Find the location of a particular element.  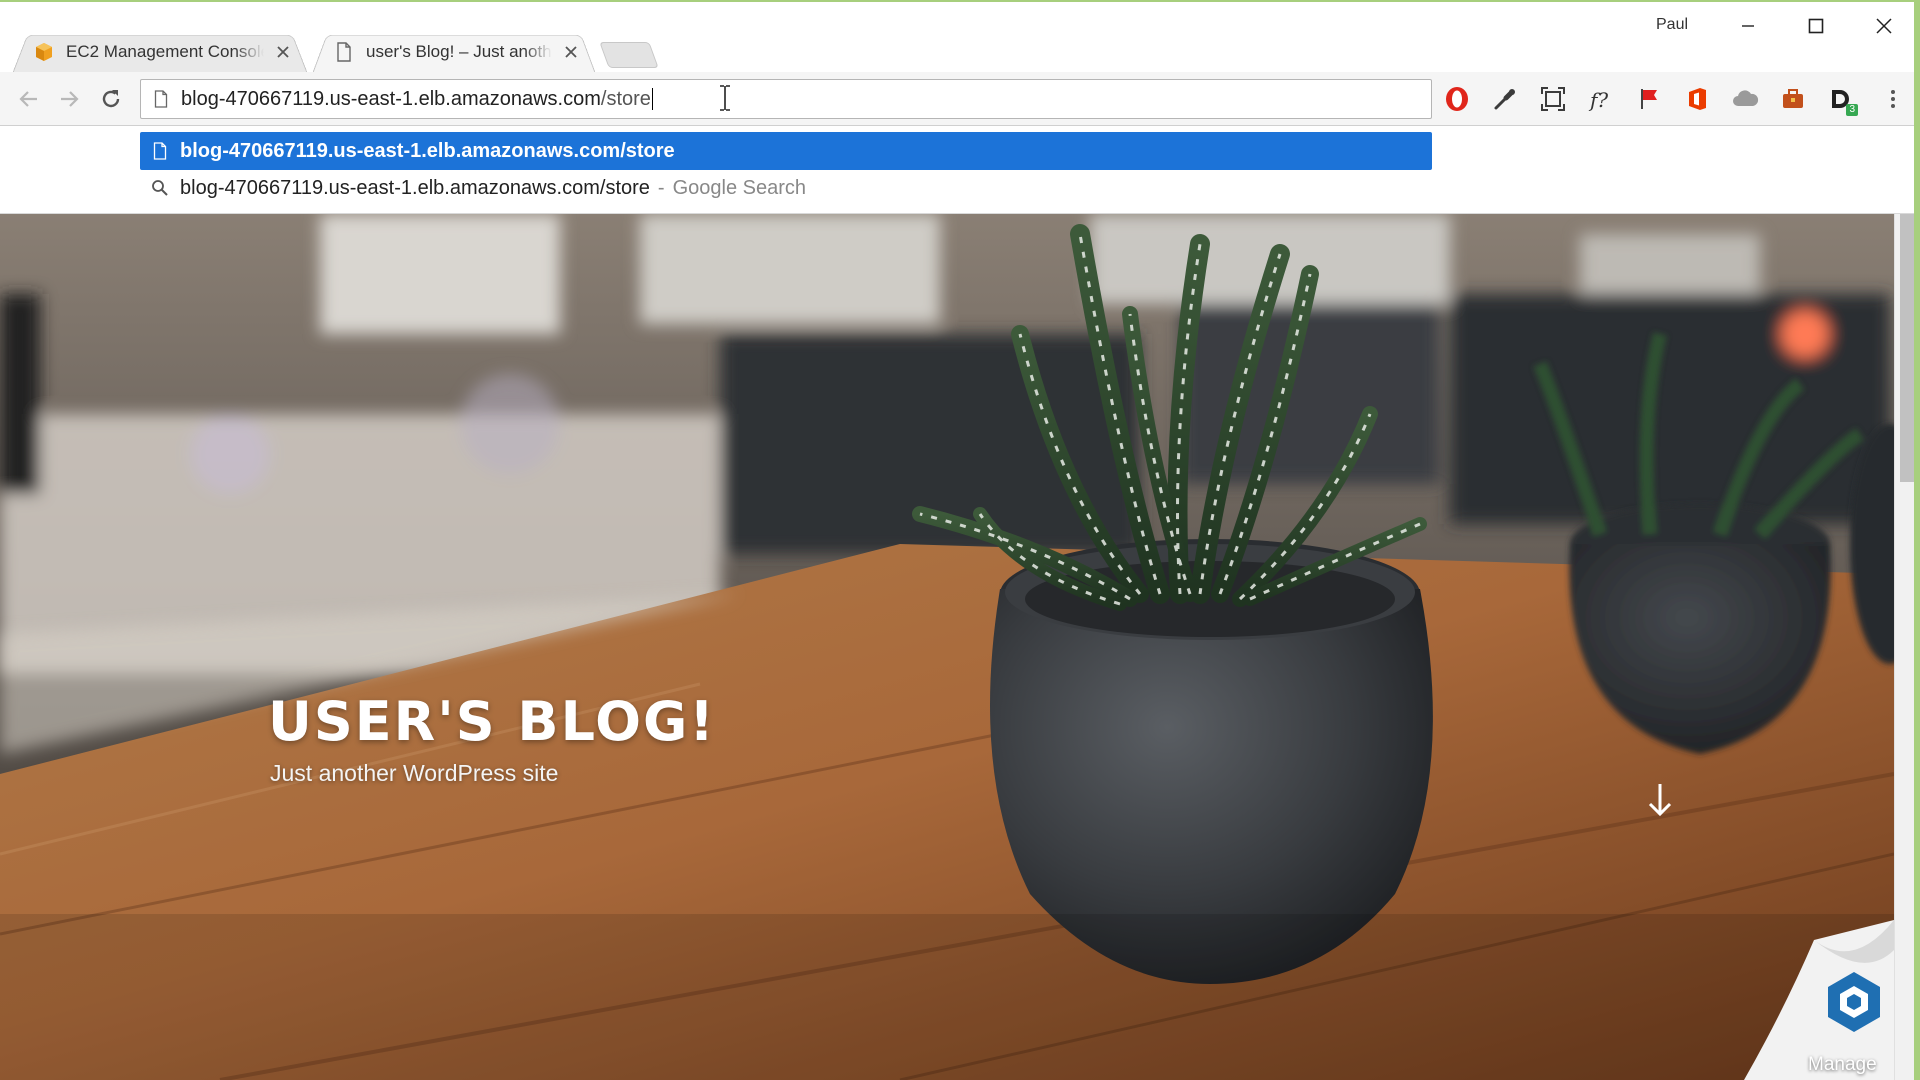

back-button is located at coordinates (29, 99).